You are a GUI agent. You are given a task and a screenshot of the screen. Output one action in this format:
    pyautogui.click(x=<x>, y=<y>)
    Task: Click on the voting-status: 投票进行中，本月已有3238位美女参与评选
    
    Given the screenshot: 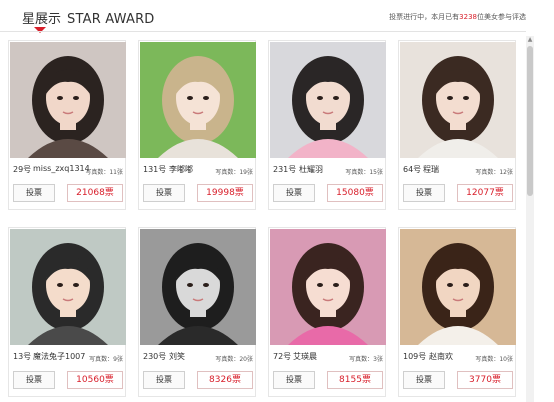 What is the action you would take?
    pyautogui.click(x=457, y=17)
    